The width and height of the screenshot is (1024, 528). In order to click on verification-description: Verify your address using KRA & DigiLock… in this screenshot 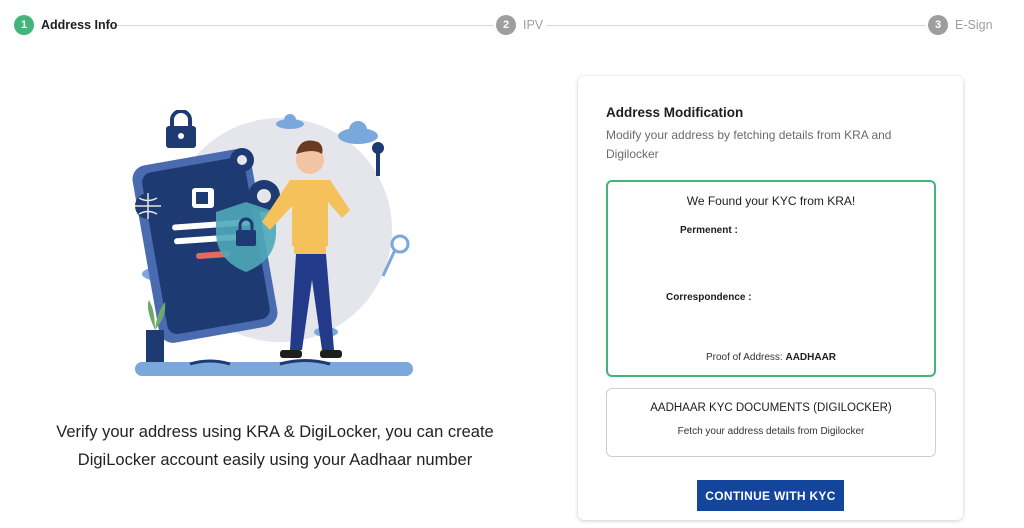, I will do `click(275, 446)`.